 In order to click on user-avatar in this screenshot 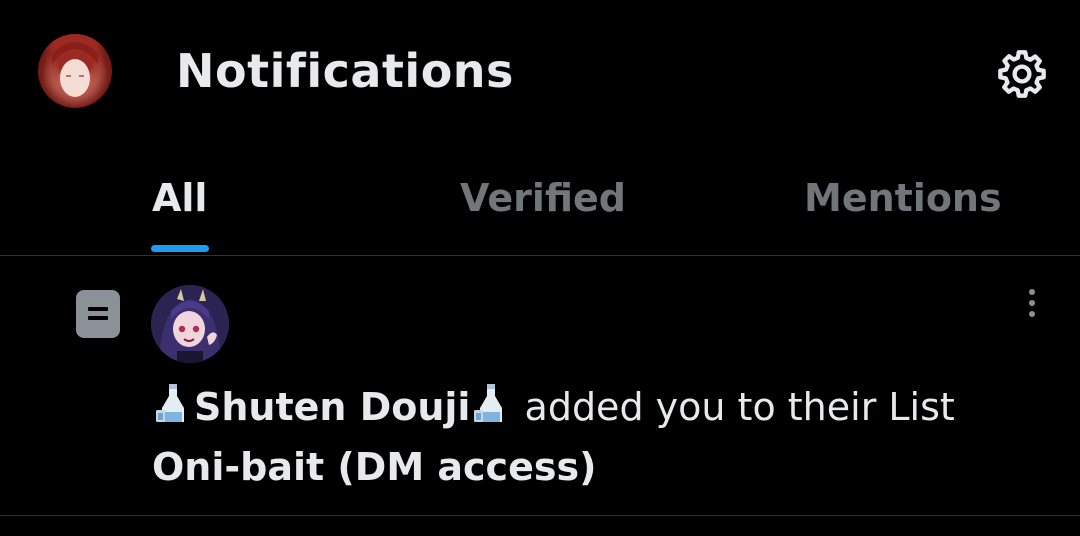, I will do `click(190, 324)`.